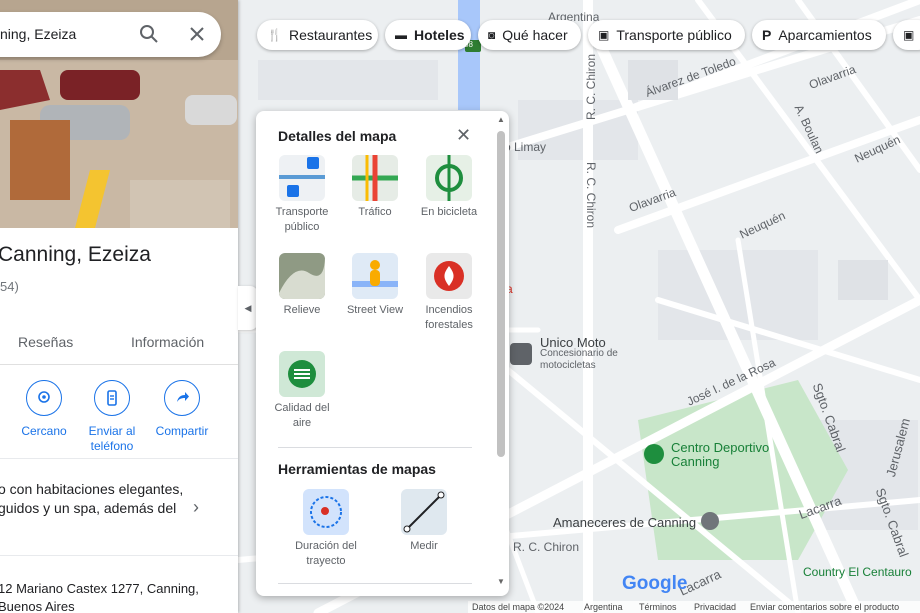 The image size is (920, 613). I want to click on layer-wildfires: Incendios forestales, so click(449, 293).